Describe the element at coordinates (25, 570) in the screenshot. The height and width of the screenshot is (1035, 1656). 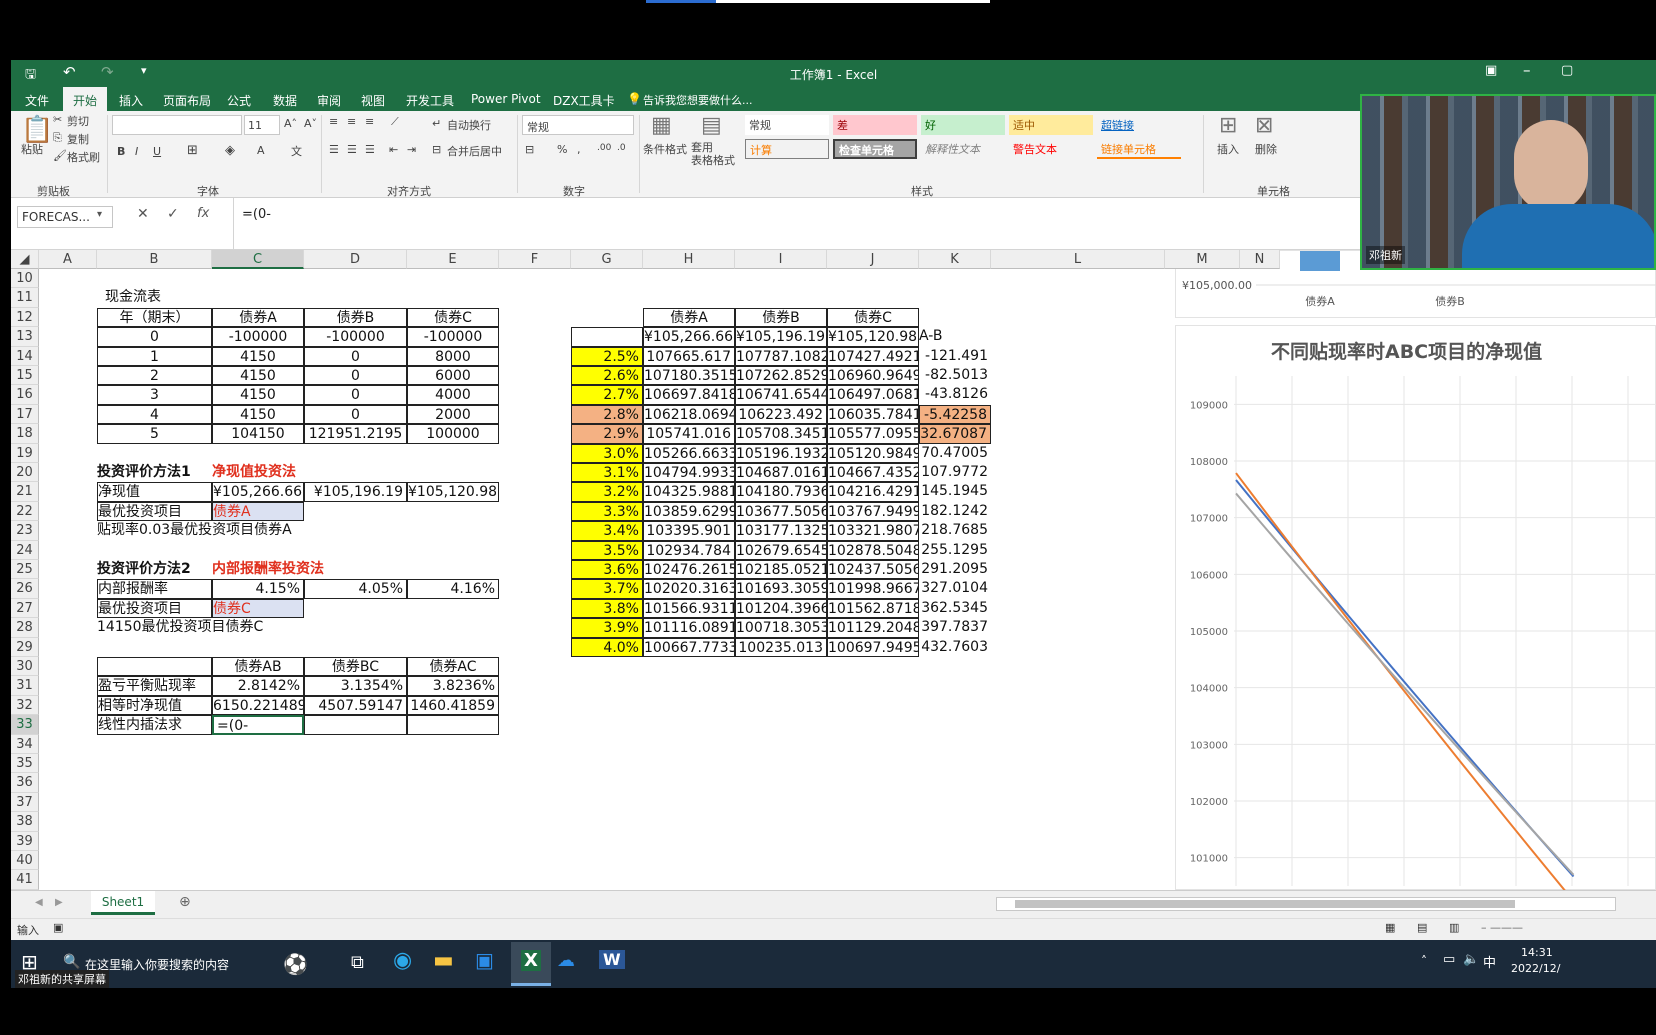
I see `row-header-25: 25` at that location.